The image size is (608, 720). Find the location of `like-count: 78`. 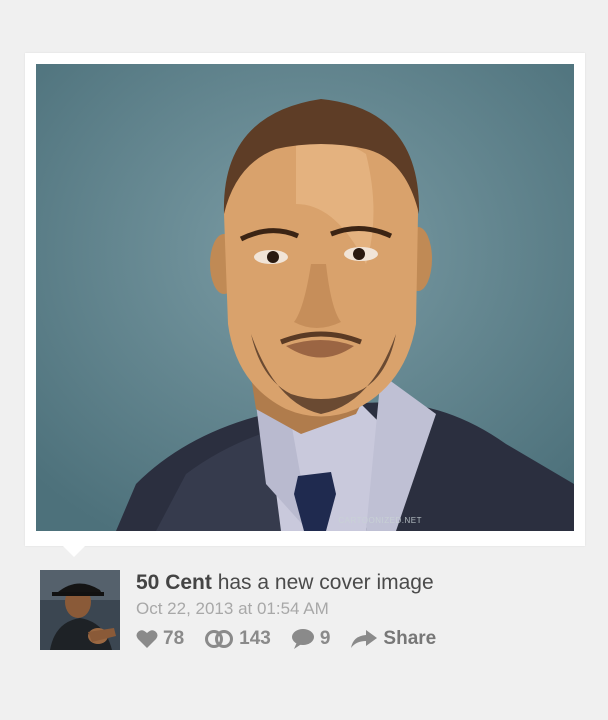

like-count: 78 is located at coordinates (174, 638).